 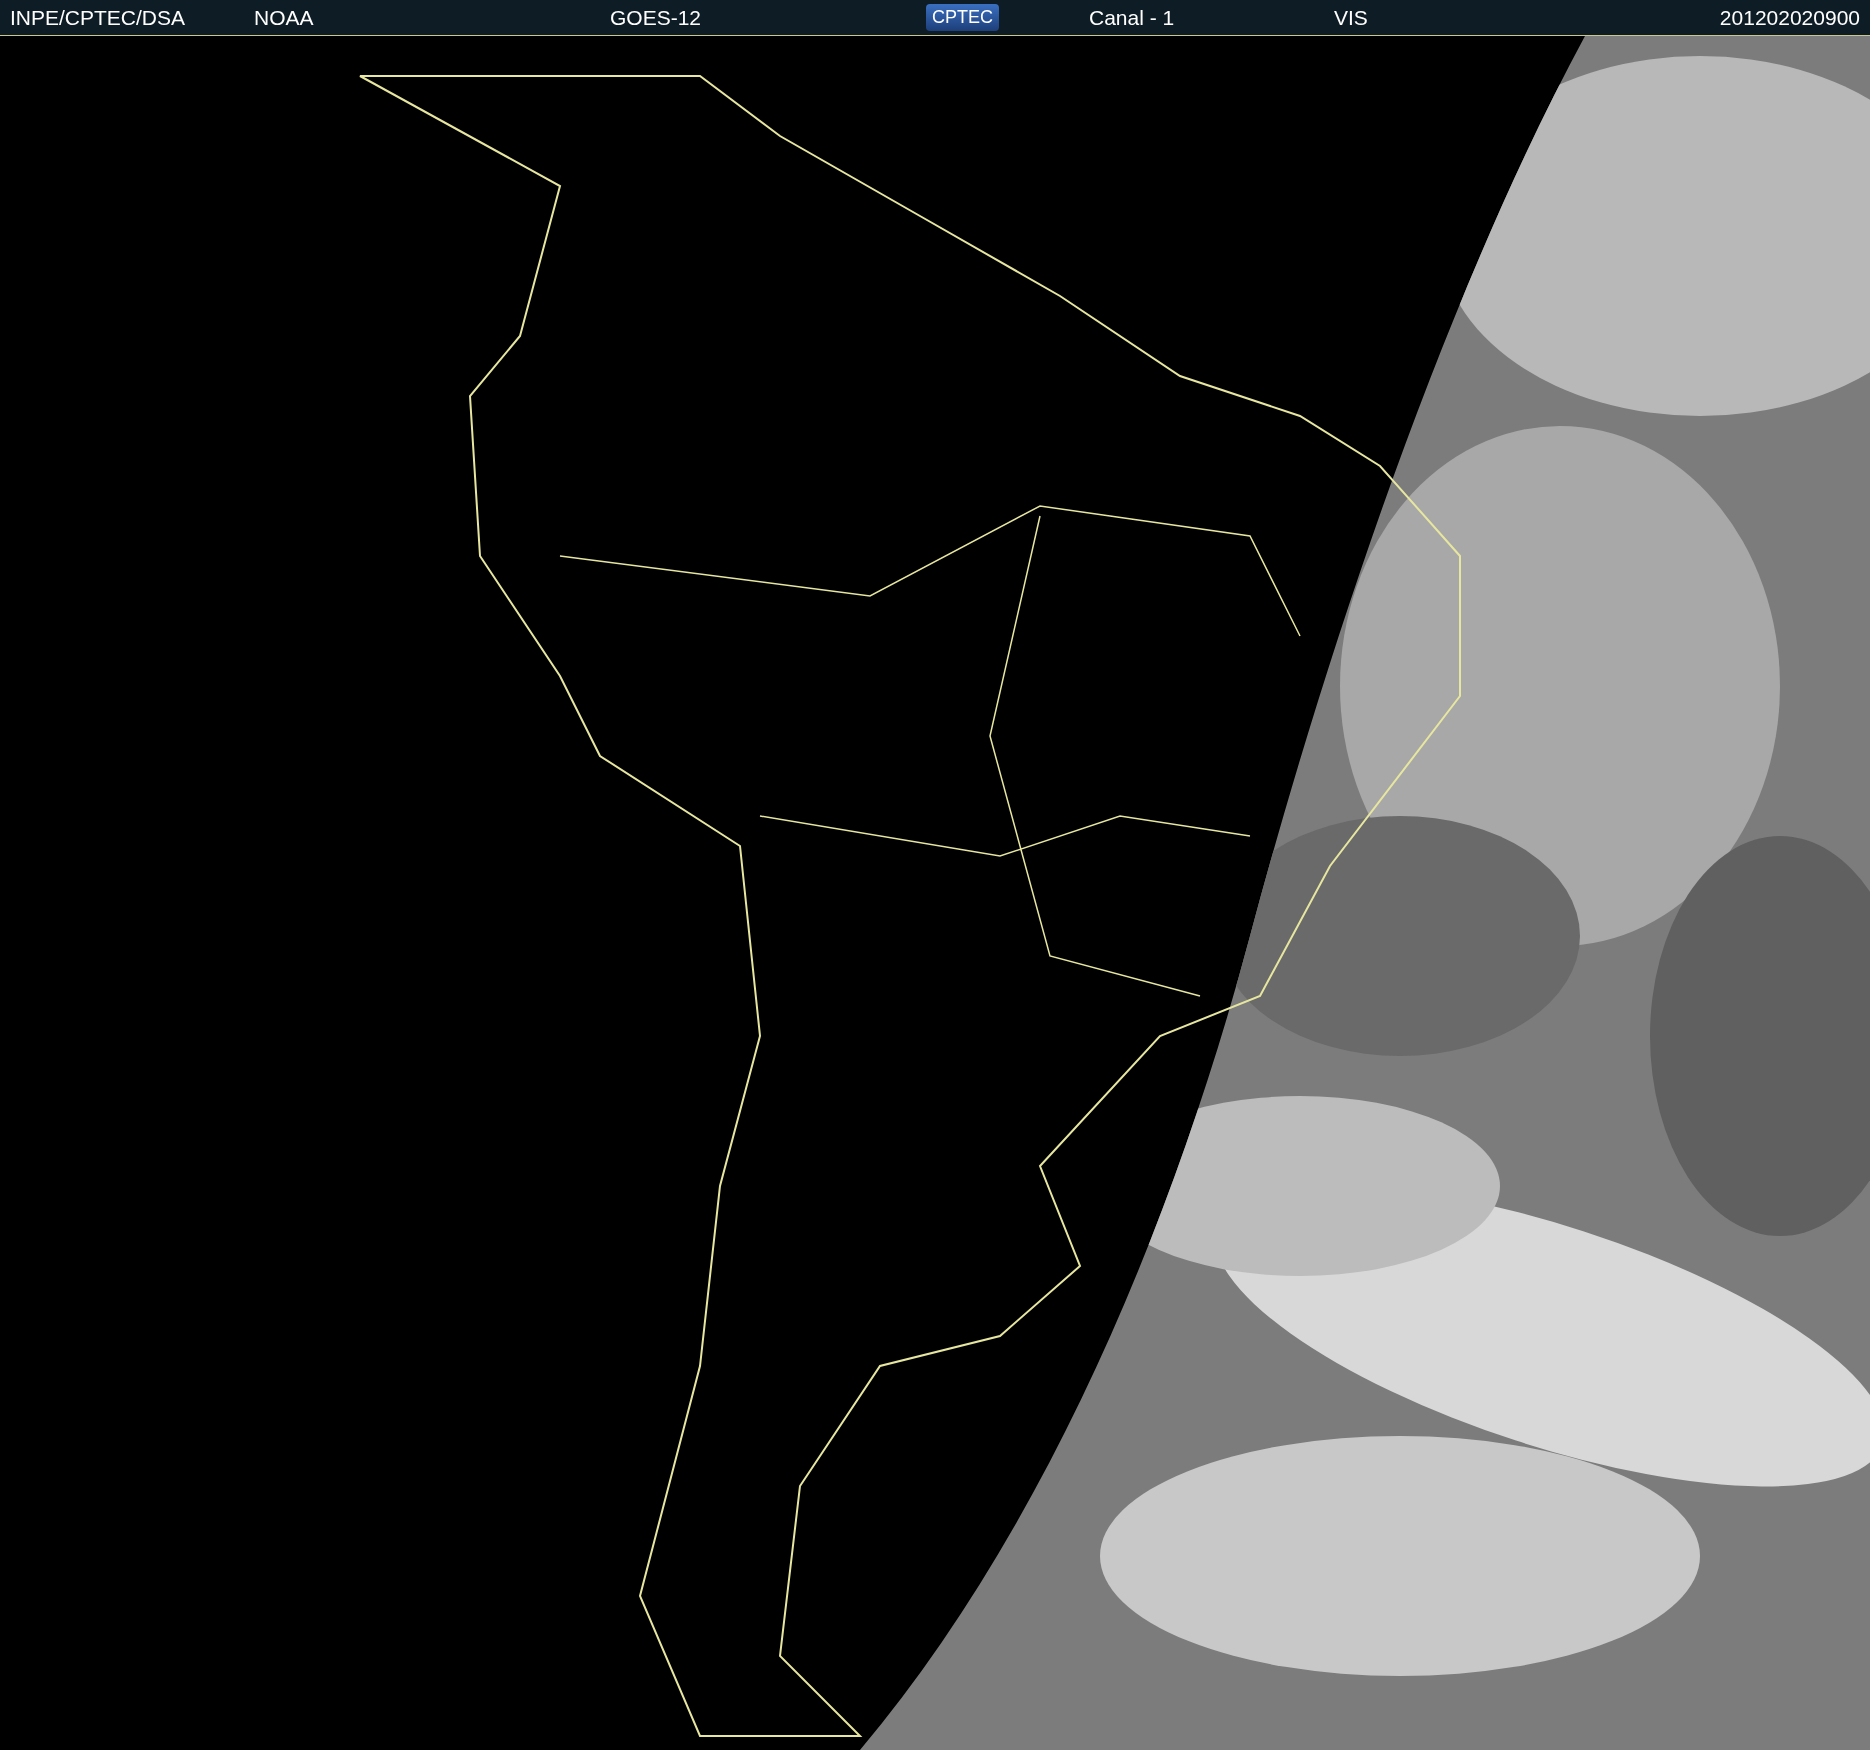 What do you see at coordinates (1351, 17) in the screenshot?
I see `header-text: VIS` at bounding box center [1351, 17].